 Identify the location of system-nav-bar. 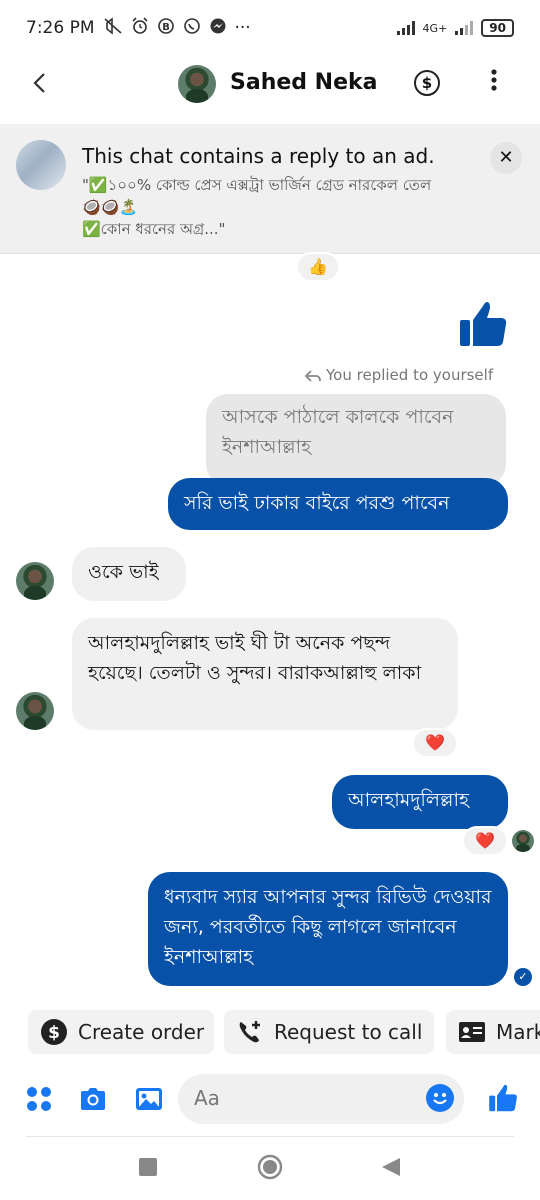
(270, 1171).